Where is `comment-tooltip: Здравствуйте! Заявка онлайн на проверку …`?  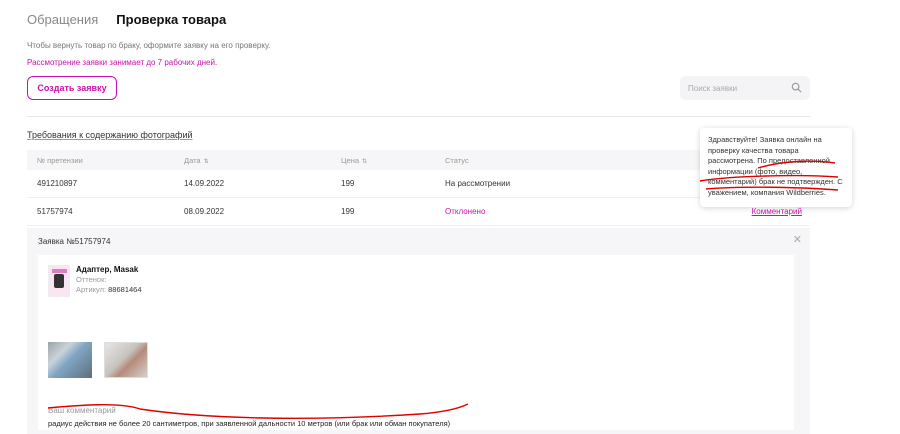 comment-tooltip: Здравствуйте! Заявка онлайн на проверку … is located at coordinates (776, 167).